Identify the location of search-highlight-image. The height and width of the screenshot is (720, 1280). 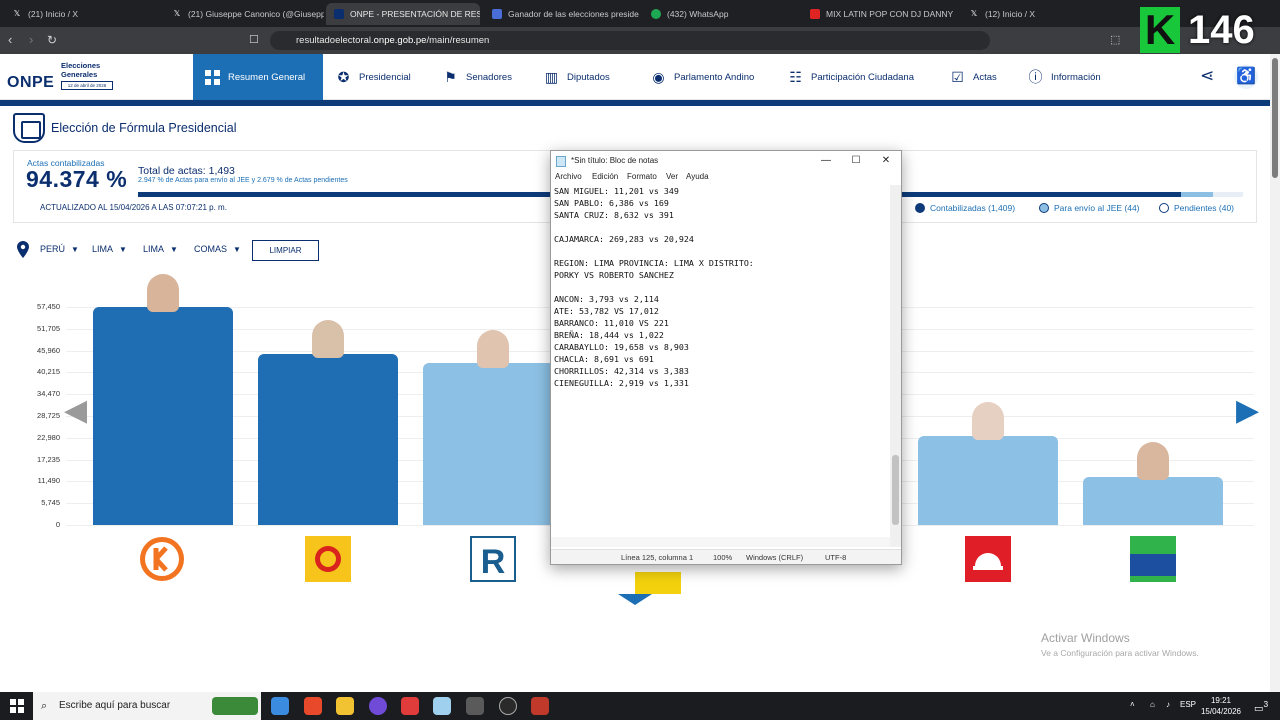
(235, 706).